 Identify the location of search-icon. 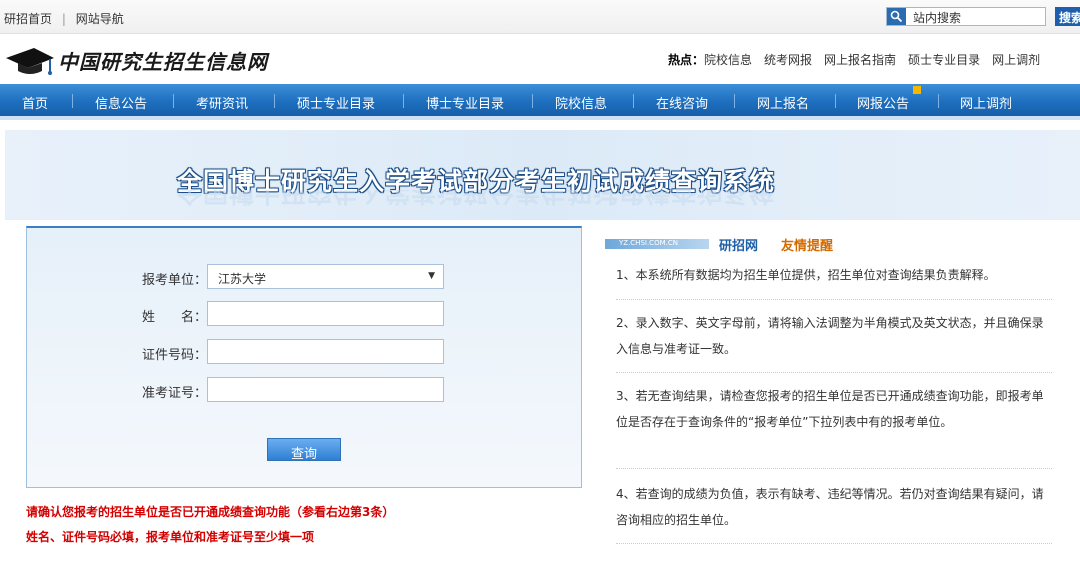
(896, 16).